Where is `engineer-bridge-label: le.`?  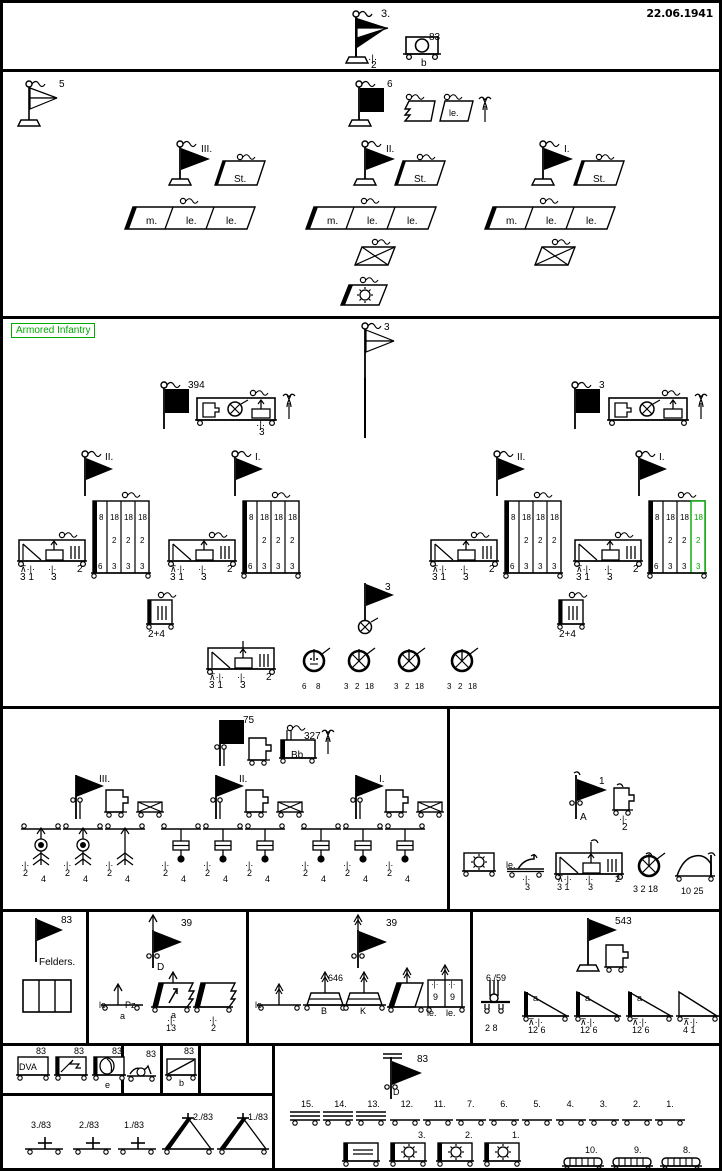
engineer-bridge-label: le. is located at coordinates (511, 865).